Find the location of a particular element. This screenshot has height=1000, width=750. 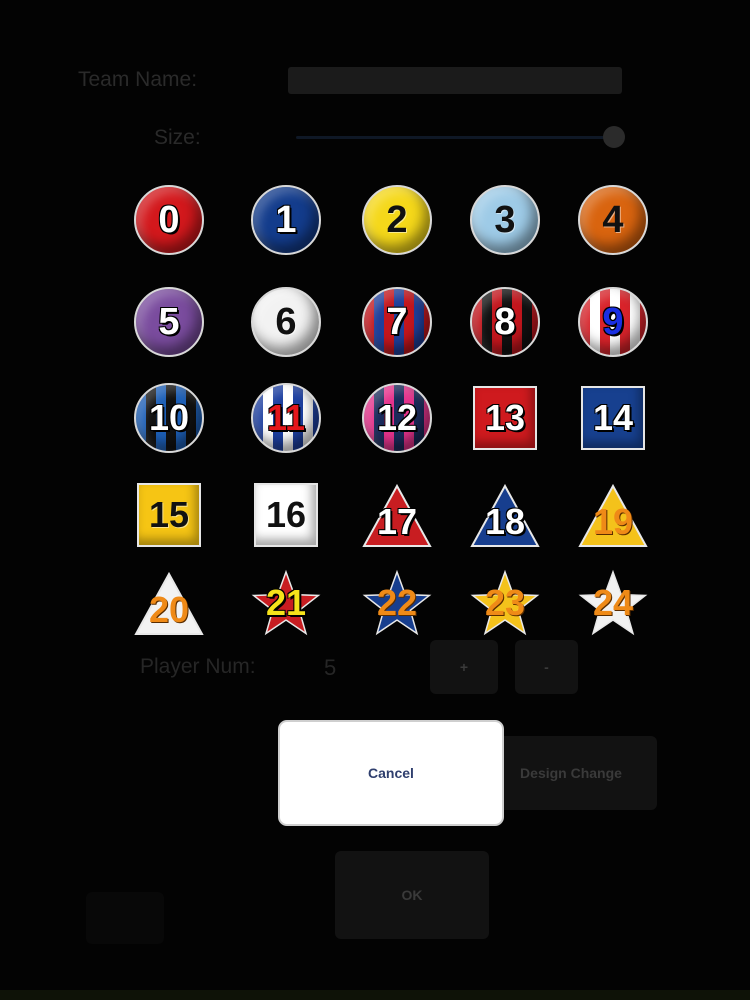

player-num-label: Player Num: is located at coordinates (198, 666).